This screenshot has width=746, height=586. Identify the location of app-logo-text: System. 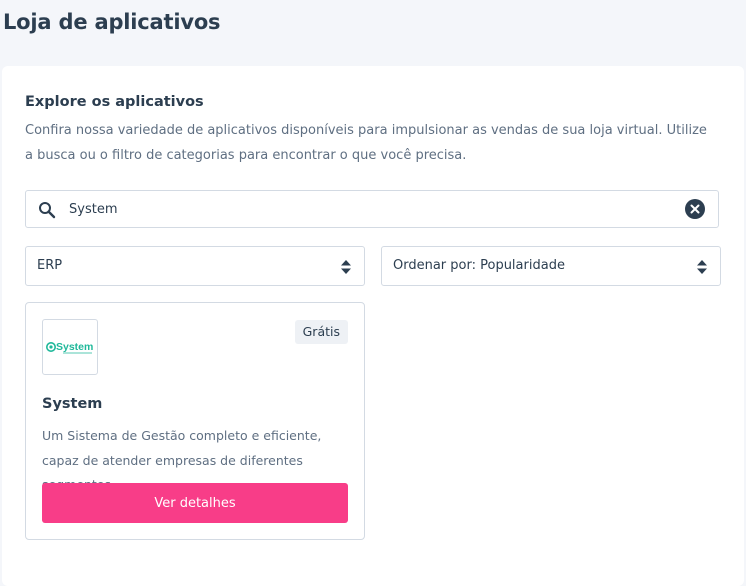
(74, 347).